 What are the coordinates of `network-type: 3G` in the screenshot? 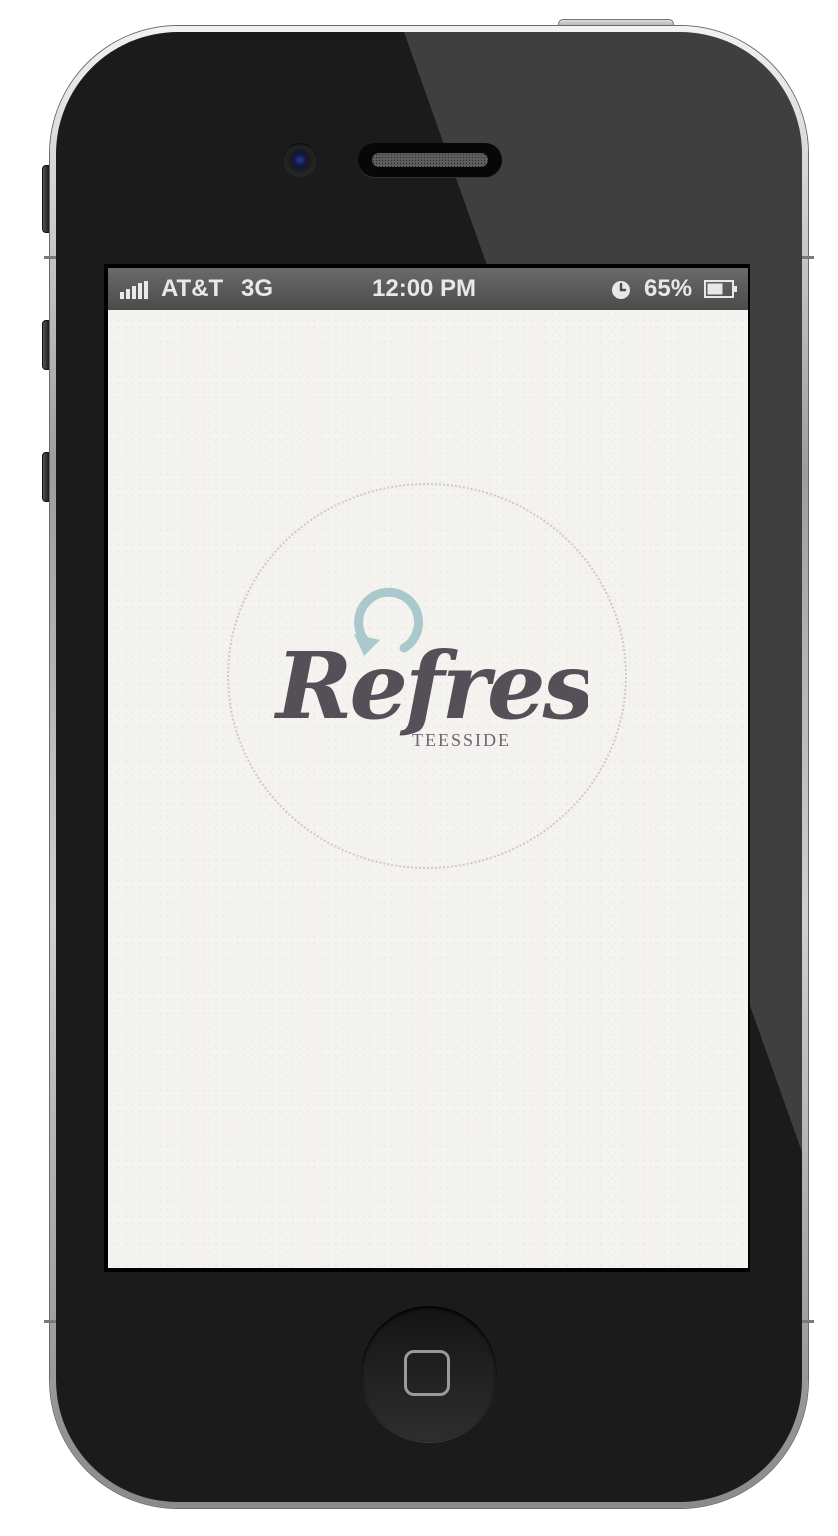 It's located at (257, 288).